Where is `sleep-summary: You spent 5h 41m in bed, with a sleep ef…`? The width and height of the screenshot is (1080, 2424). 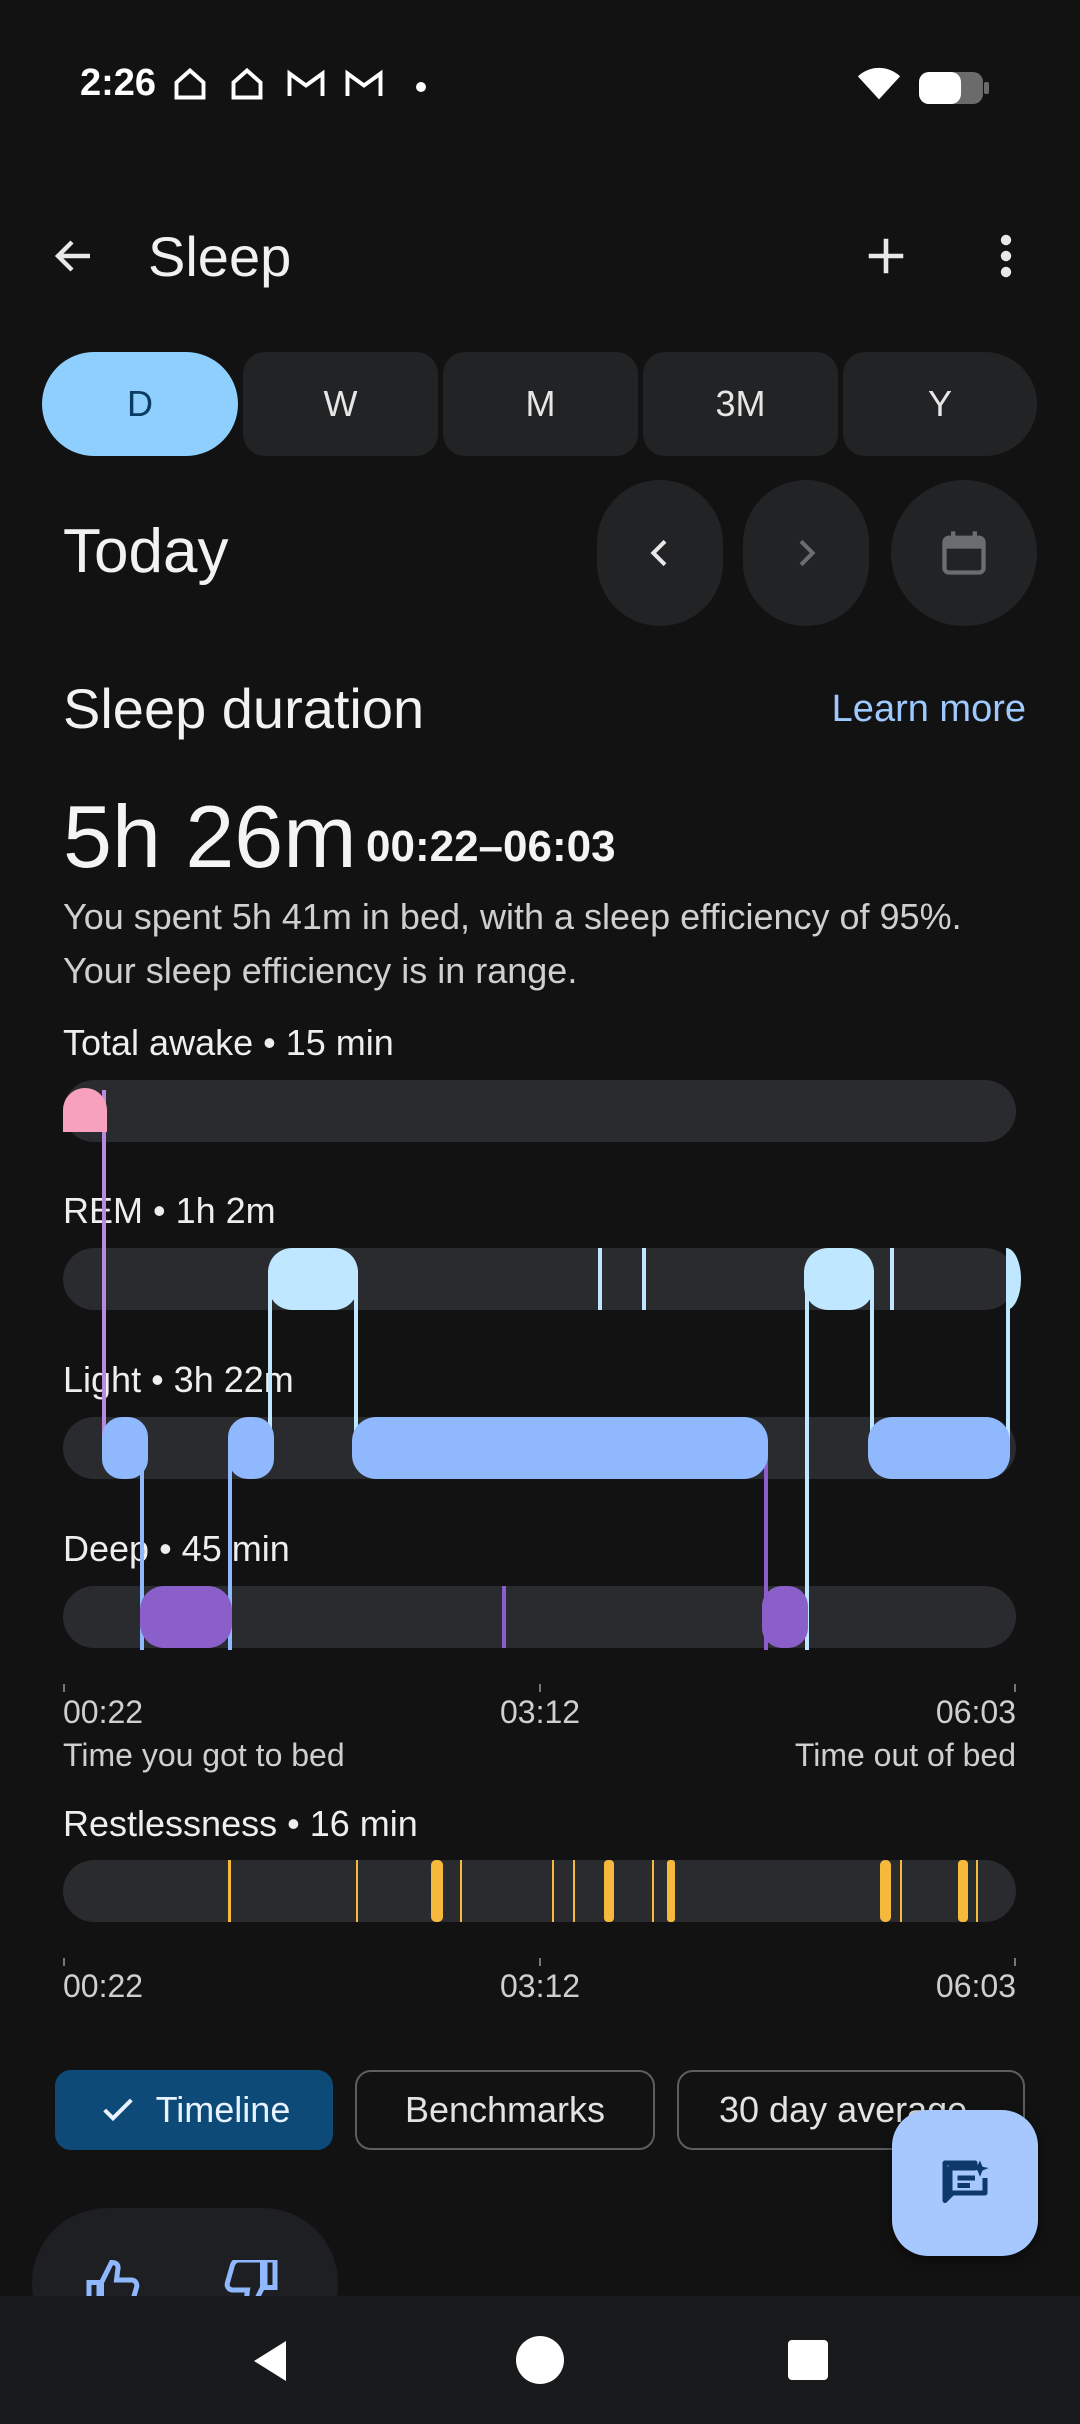 sleep-summary: You spent 5h 41m in bed, with a sleep ef… is located at coordinates (512, 943).